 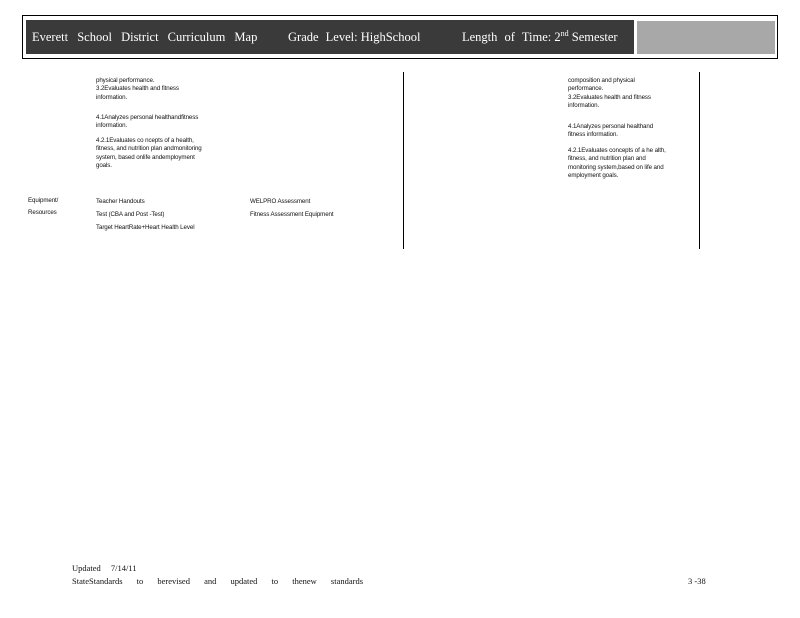 I want to click on length-of-time: Length of Time: 2nd Semester, so click(x=540, y=36).